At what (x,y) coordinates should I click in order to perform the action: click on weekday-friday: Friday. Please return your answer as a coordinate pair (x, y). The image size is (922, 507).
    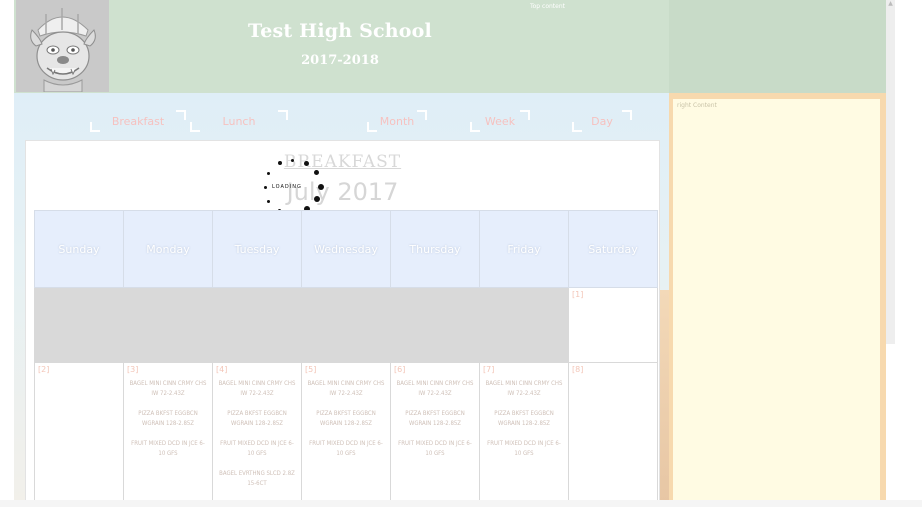
    Looking at the image, I should click on (524, 249).